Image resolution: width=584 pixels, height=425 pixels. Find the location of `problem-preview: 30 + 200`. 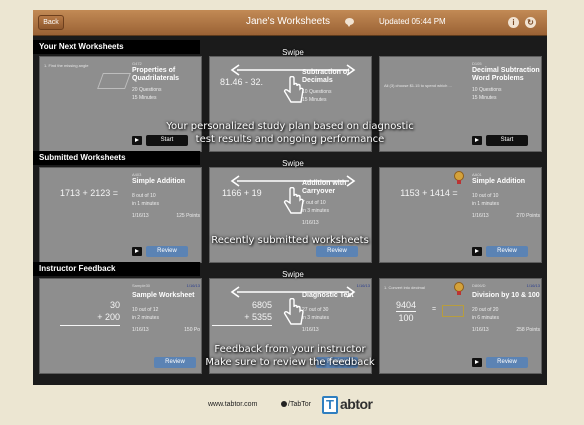

problem-preview: 30 + 200 is located at coordinates (90, 312).